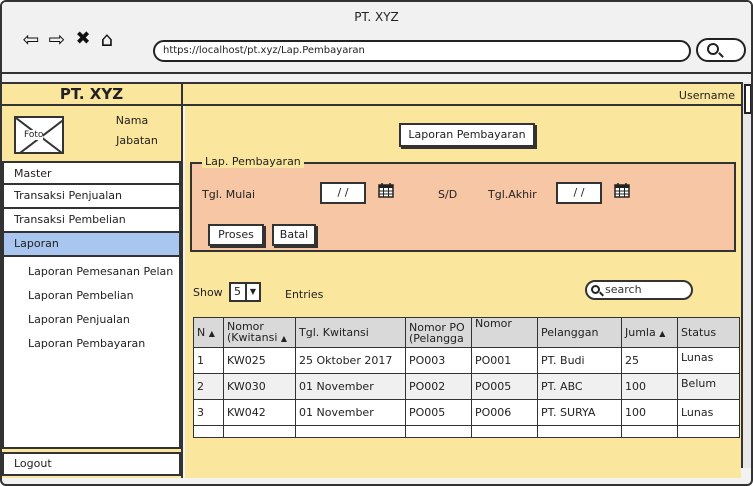 The width and height of the screenshot is (753, 486). What do you see at coordinates (208, 360) in the screenshot?
I see `table-cell: 1` at bounding box center [208, 360].